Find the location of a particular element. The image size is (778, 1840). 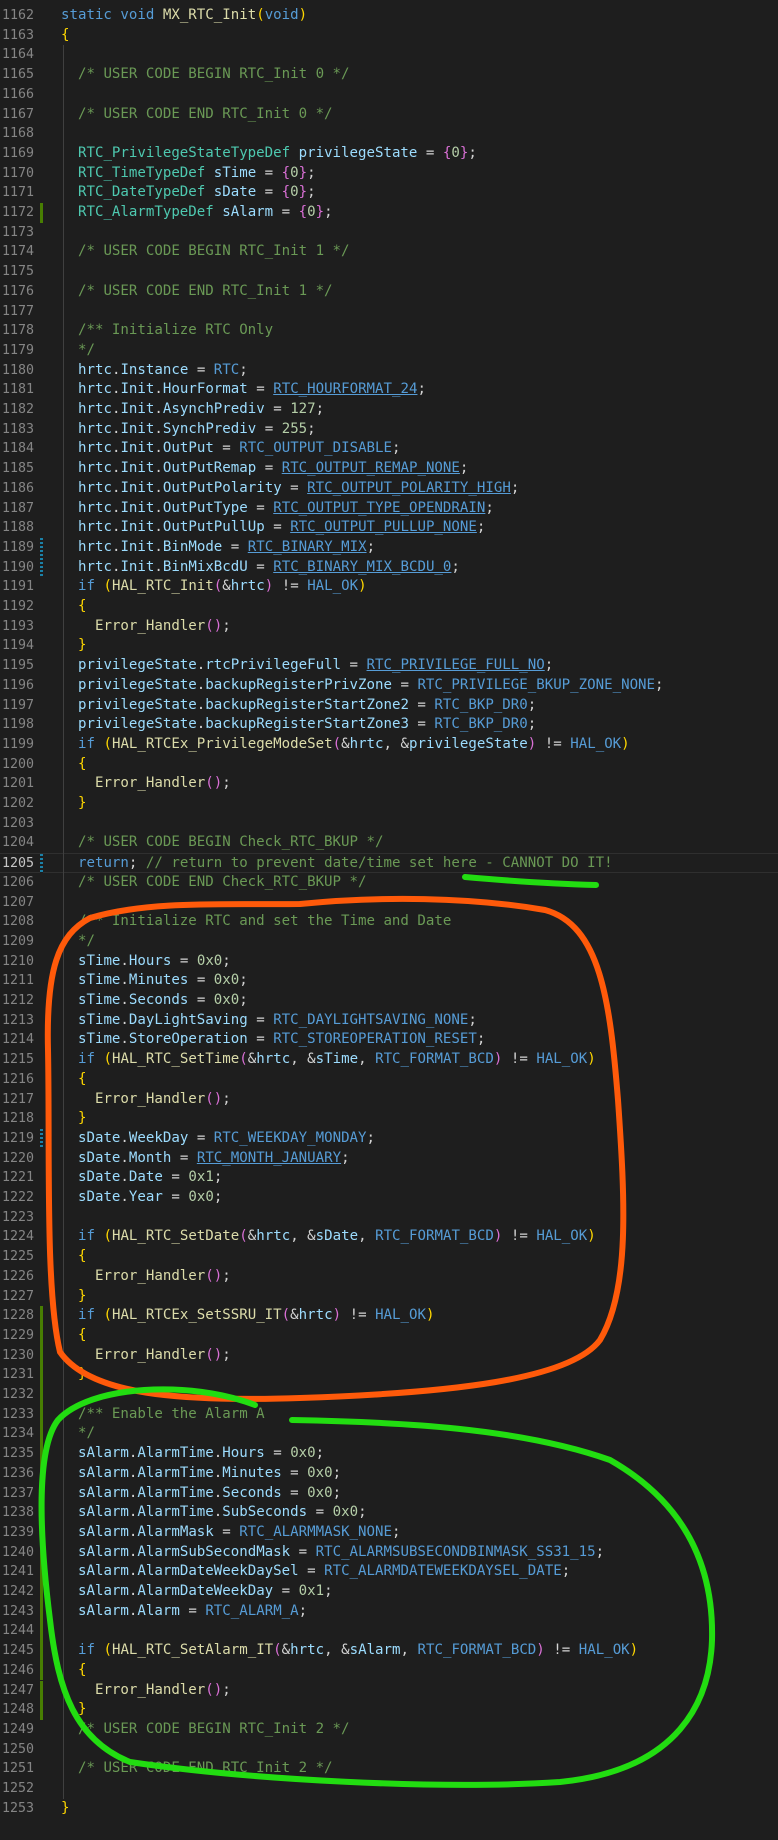

code-line: 1191 if (HAL_RTC_Init(&hrtc) != HAL_OK) is located at coordinates (389, 587).